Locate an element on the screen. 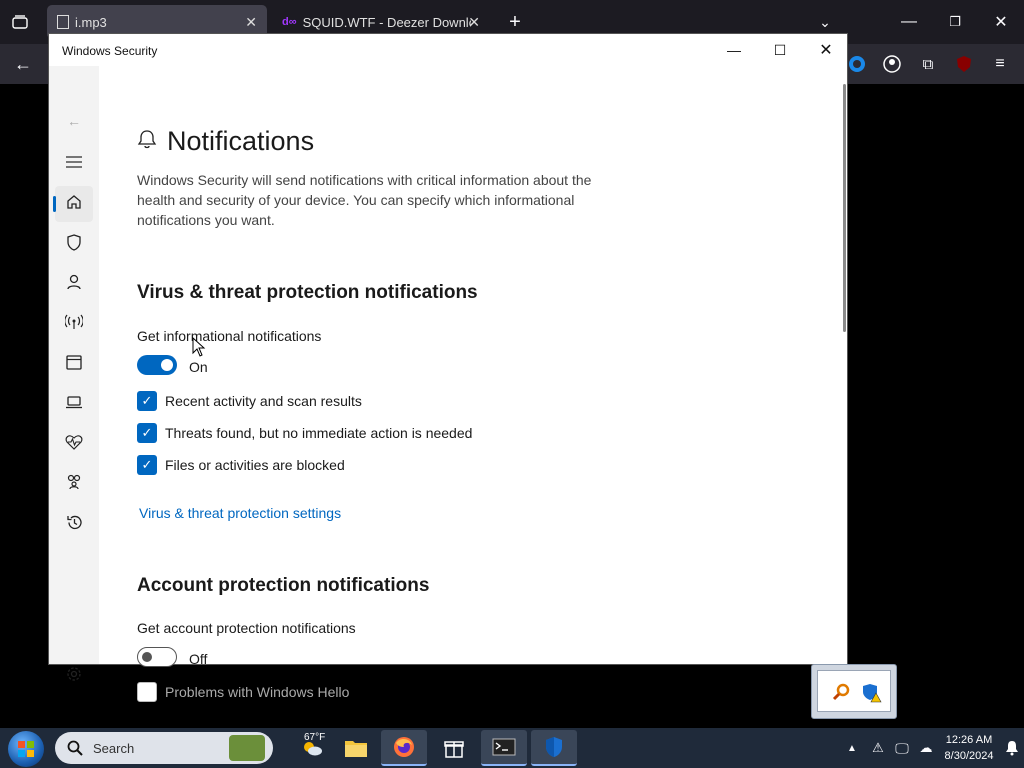 Image resolution: width=1024 pixels, height=768 pixels. bell-icon is located at coordinates (147, 139).